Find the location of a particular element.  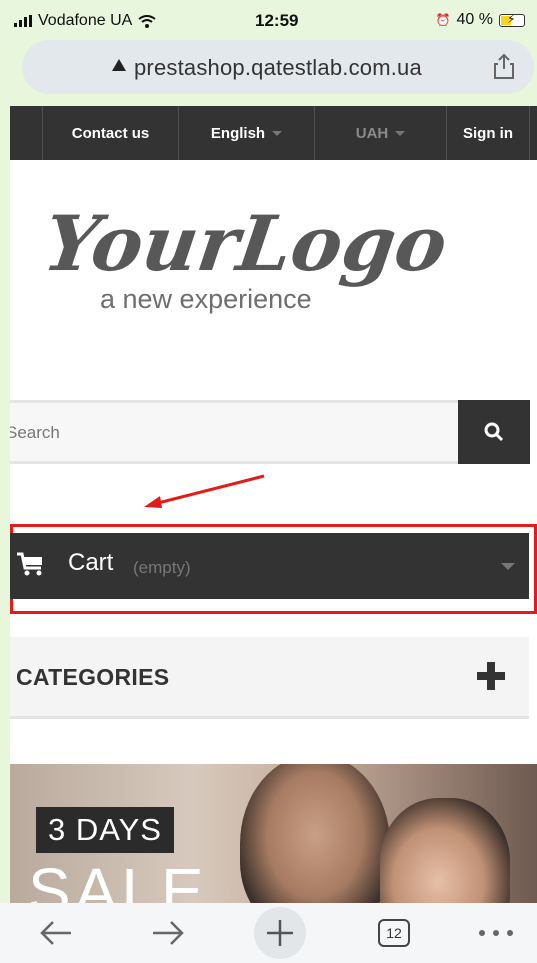

cart-status: (empty) is located at coordinates (162, 567).